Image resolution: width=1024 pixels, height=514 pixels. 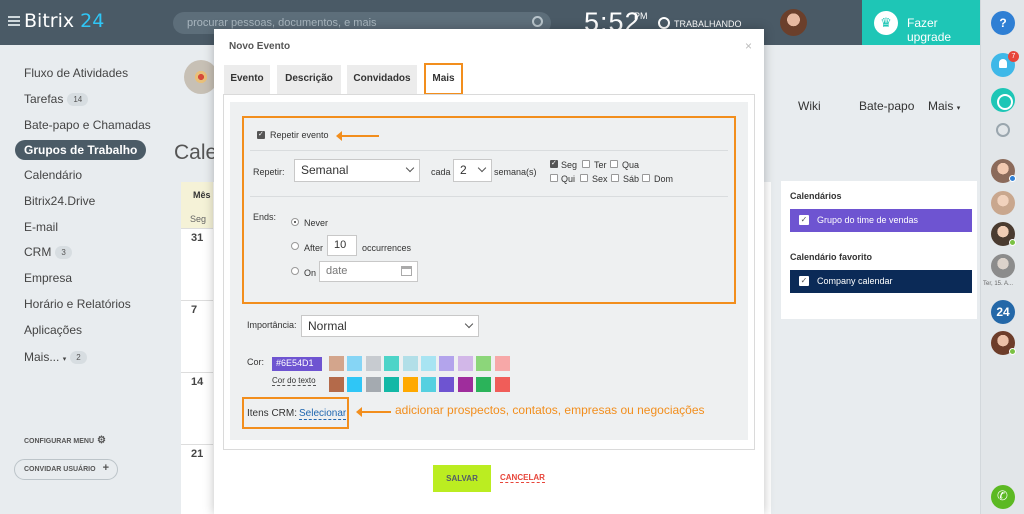 What do you see at coordinates (299, 135) in the screenshot?
I see `repeat-event-label: Repetir evento` at bounding box center [299, 135].